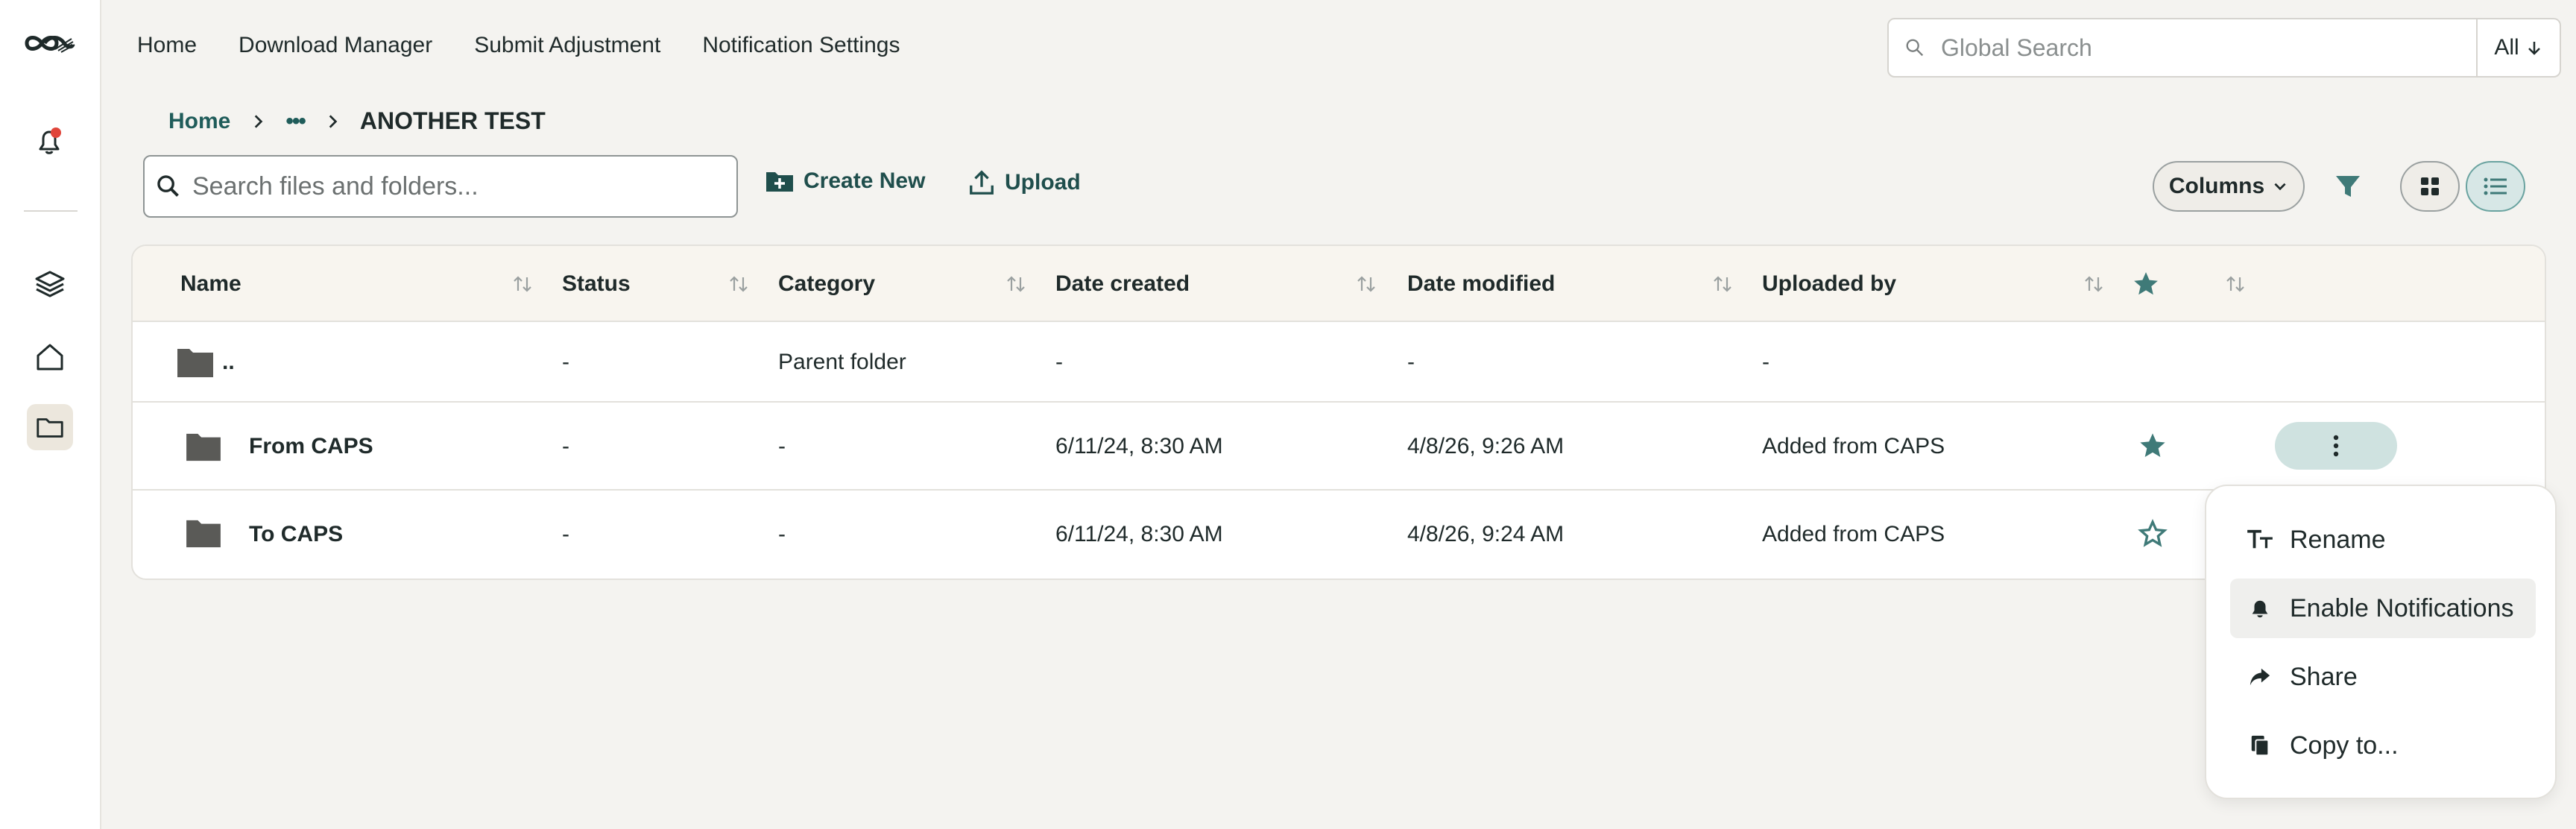 The height and width of the screenshot is (829, 2576). Describe the element at coordinates (2280, 187) in the screenshot. I see `chevron-down-icon` at that location.